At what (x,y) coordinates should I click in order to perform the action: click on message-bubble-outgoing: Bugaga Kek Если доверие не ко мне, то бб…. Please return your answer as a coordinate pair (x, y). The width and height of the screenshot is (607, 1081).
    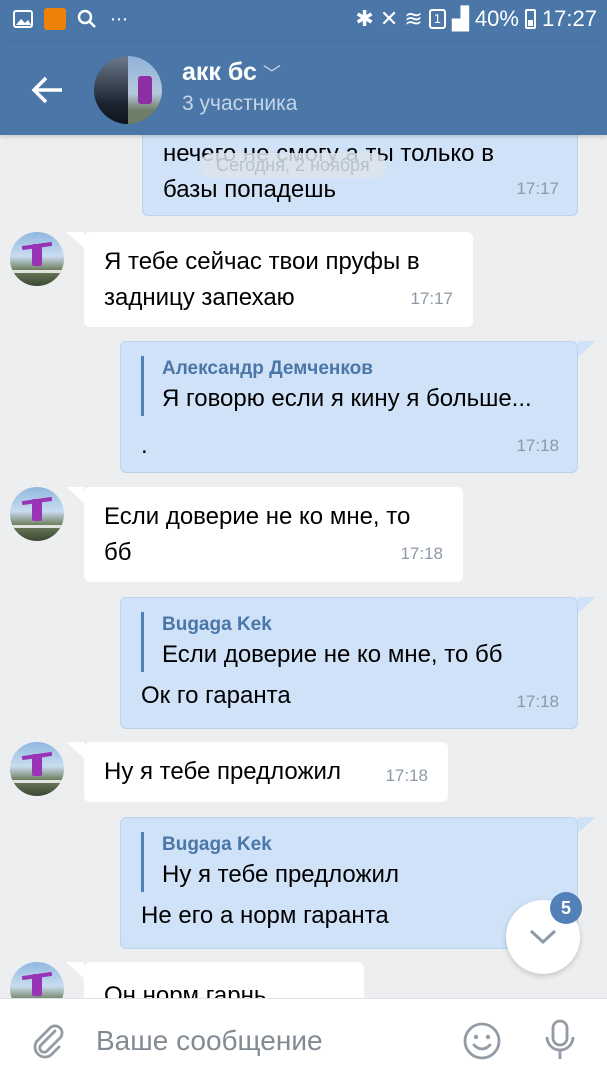
    Looking at the image, I should click on (349, 663).